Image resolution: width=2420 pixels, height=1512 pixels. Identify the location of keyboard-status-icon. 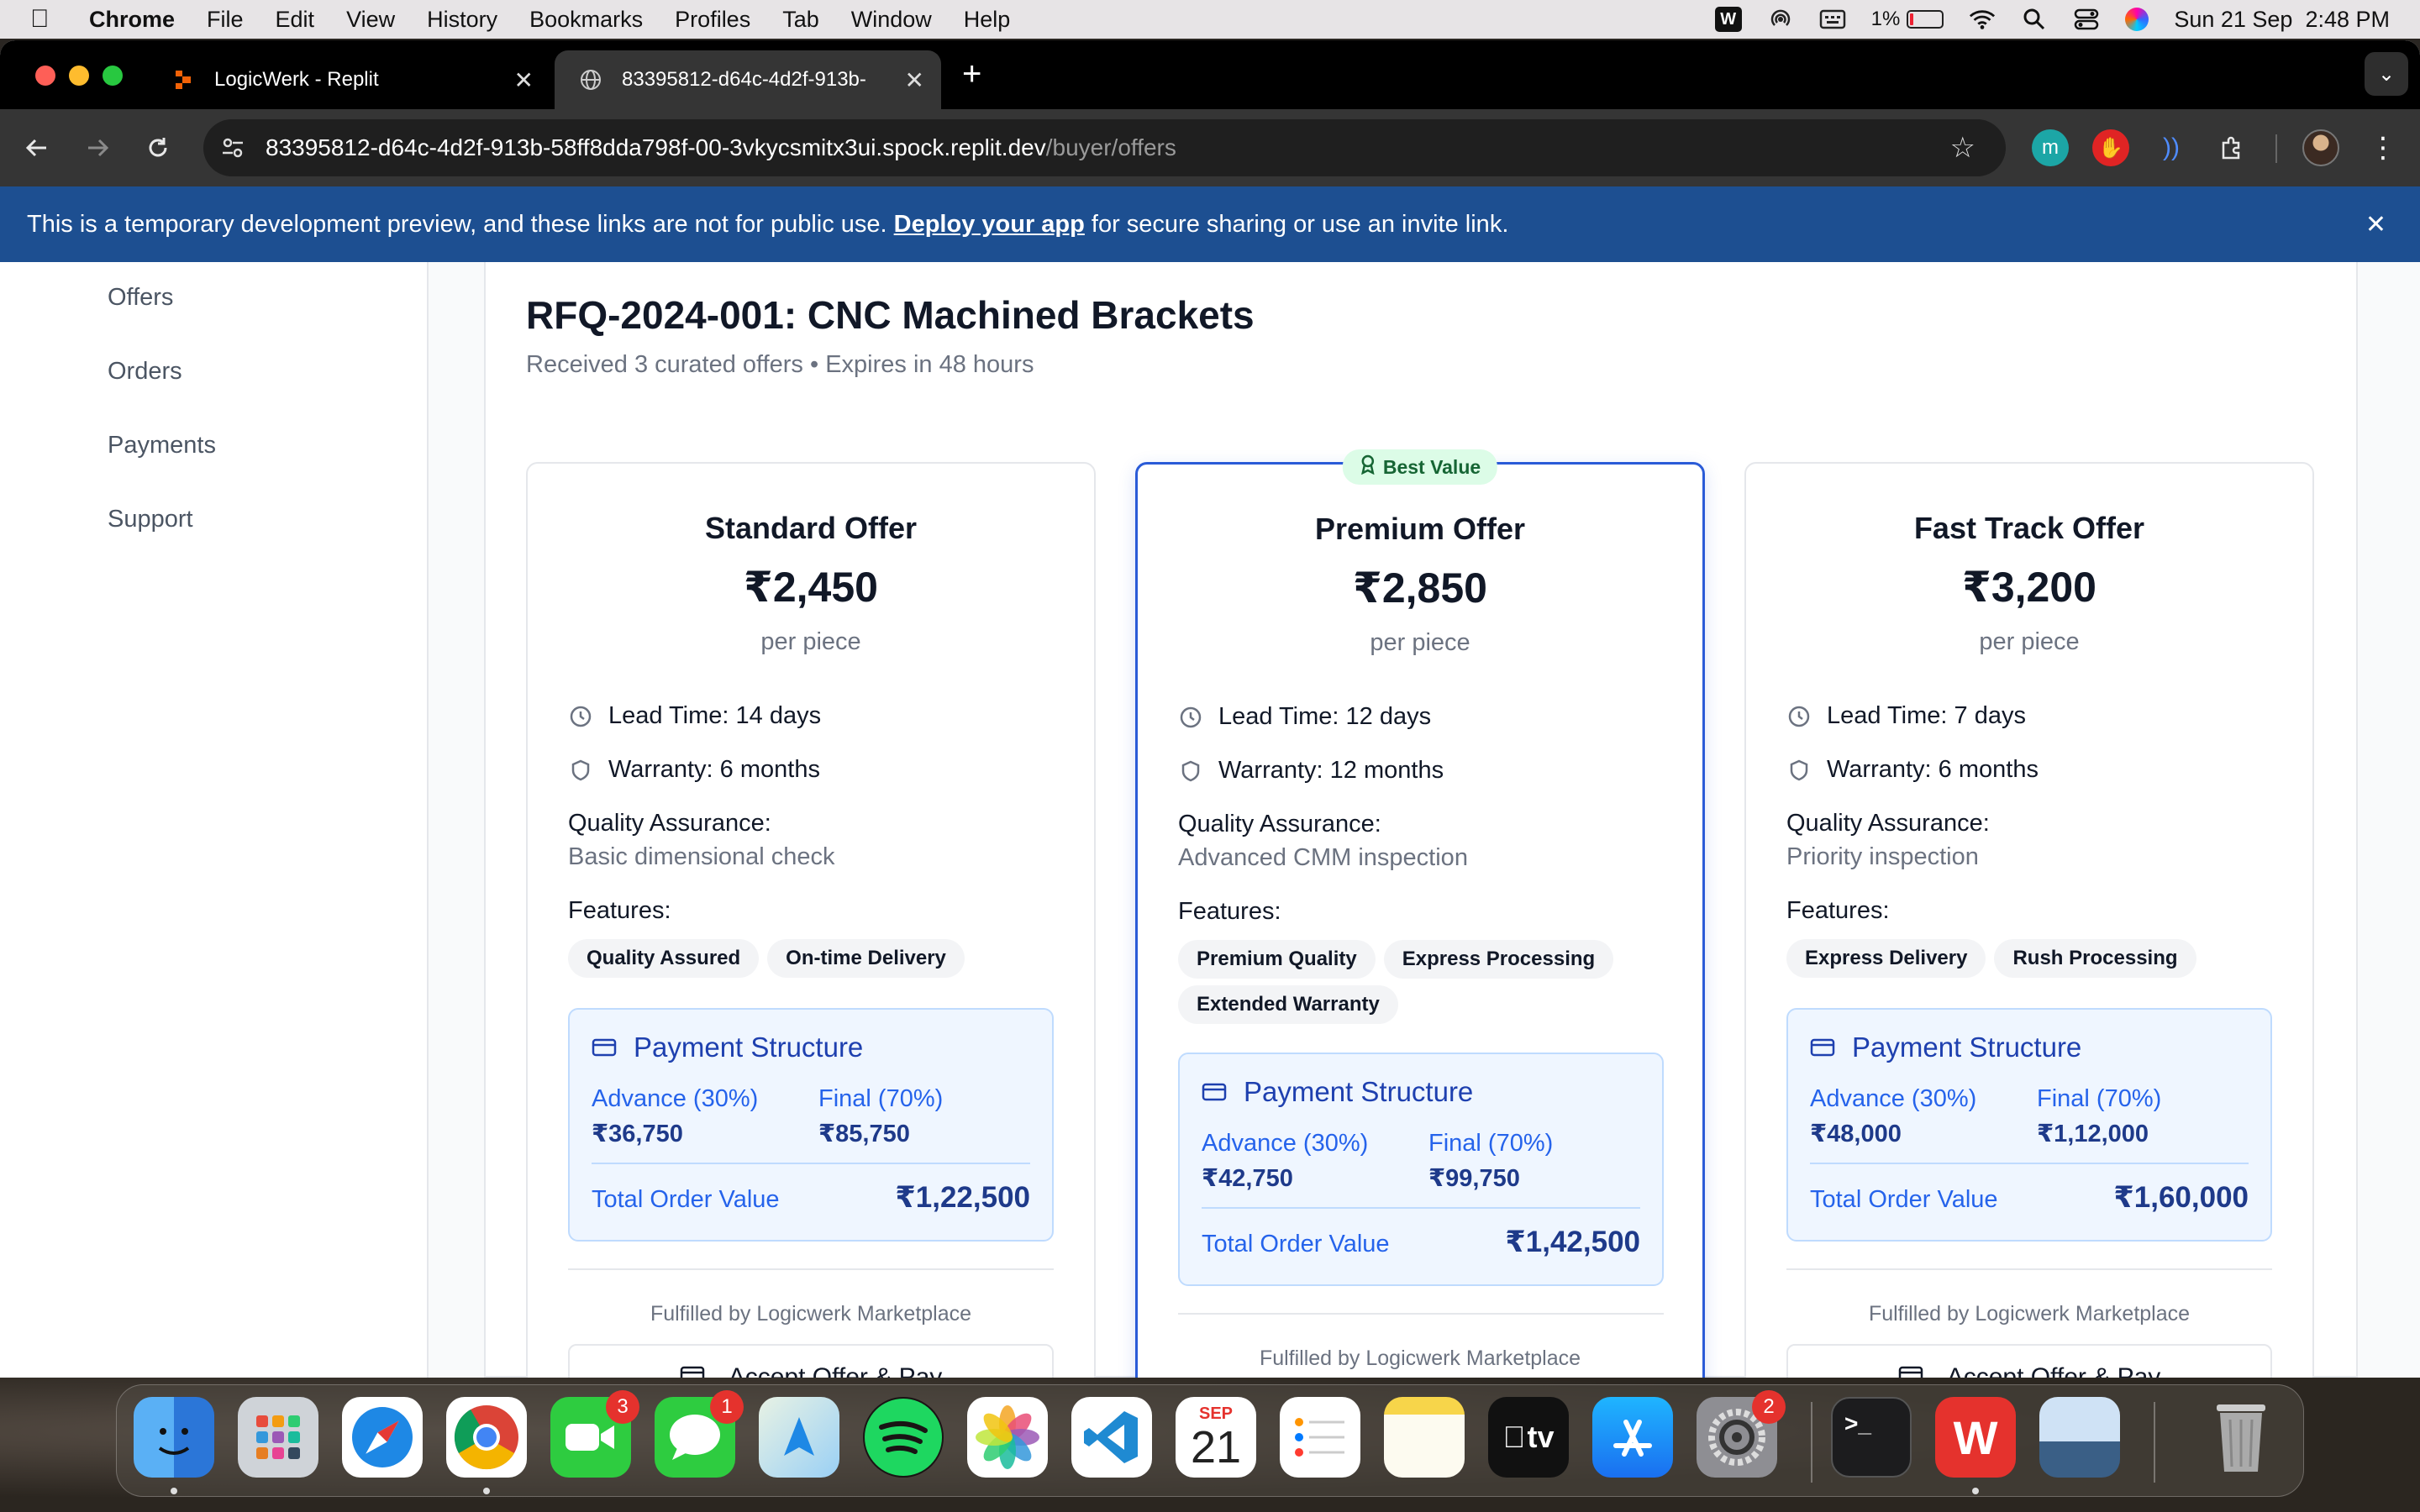
(1832, 19).